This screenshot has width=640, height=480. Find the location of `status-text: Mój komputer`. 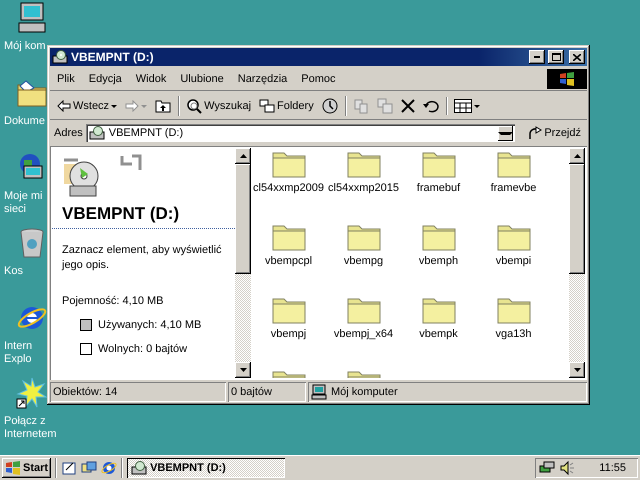

status-text: Mój komputer is located at coordinates (364, 392).